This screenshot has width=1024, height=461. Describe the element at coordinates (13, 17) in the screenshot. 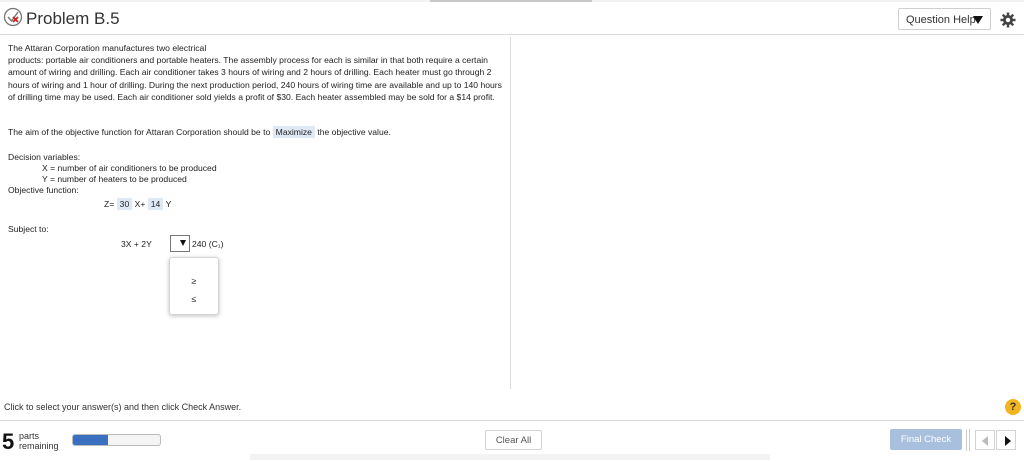

I see `problem-status-icon` at that location.